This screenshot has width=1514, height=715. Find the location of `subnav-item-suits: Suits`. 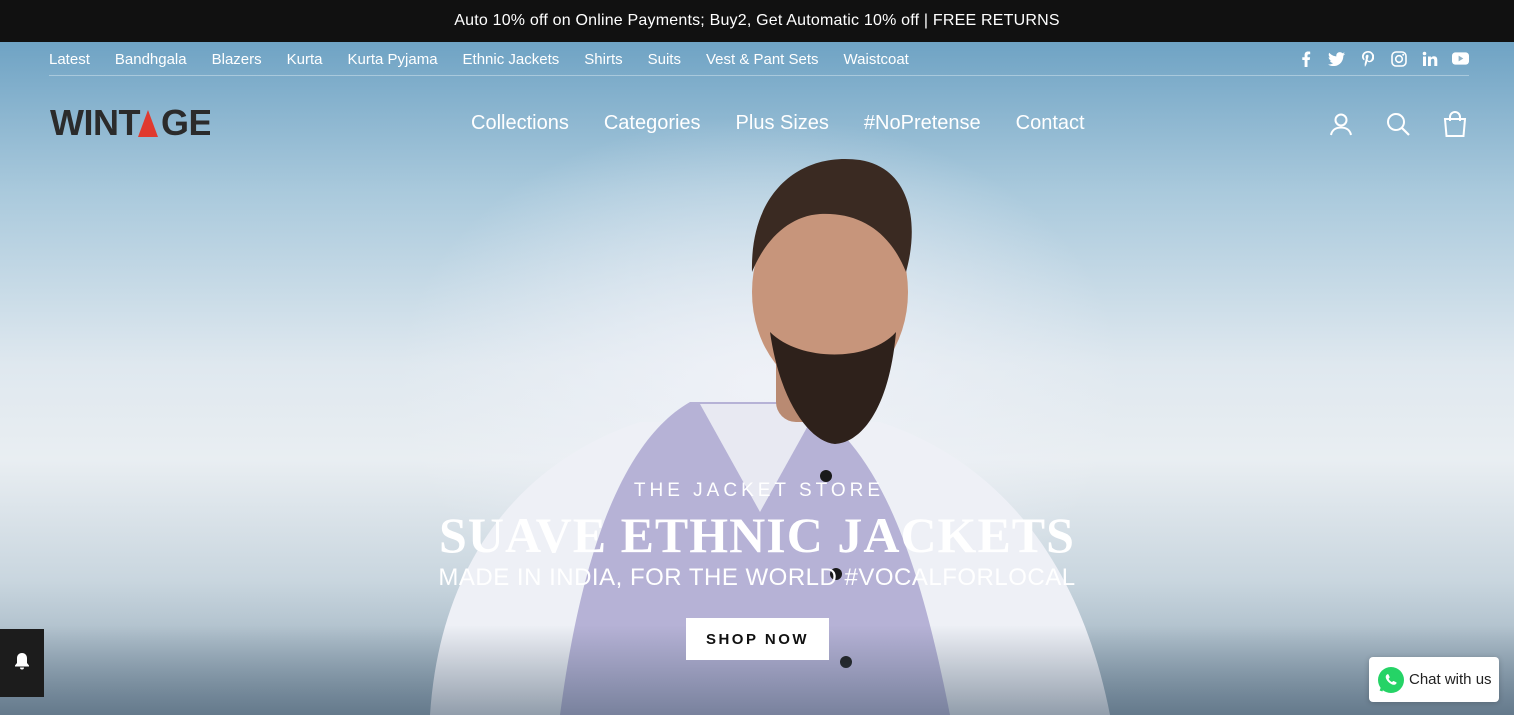

subnav-item-suits: Suits is located at coordinates (664, 59).